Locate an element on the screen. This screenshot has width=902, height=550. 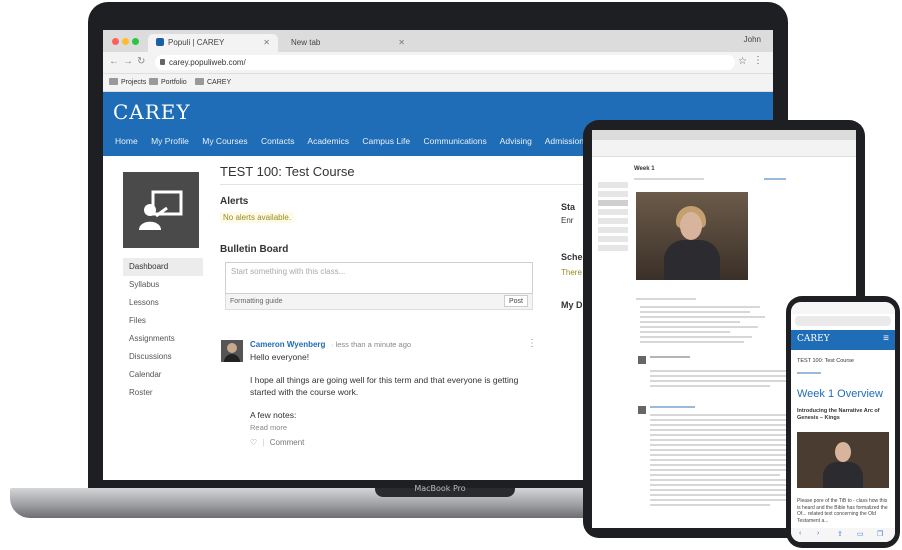
right-col-schedule-heading: Sche is located at coordinates (572, 257).